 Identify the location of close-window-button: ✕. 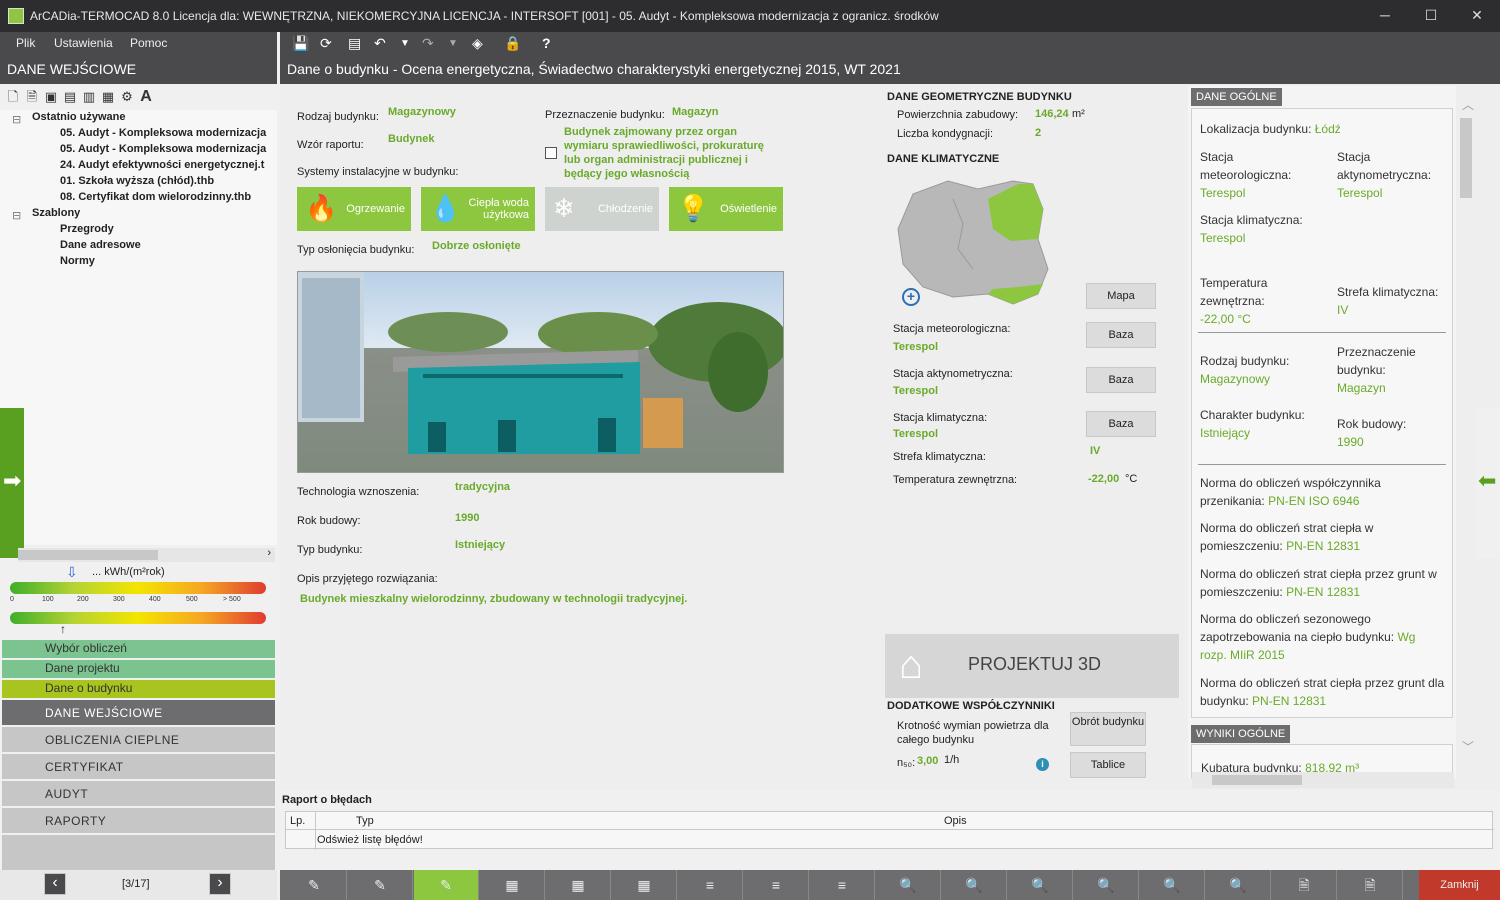
(1477, 16).